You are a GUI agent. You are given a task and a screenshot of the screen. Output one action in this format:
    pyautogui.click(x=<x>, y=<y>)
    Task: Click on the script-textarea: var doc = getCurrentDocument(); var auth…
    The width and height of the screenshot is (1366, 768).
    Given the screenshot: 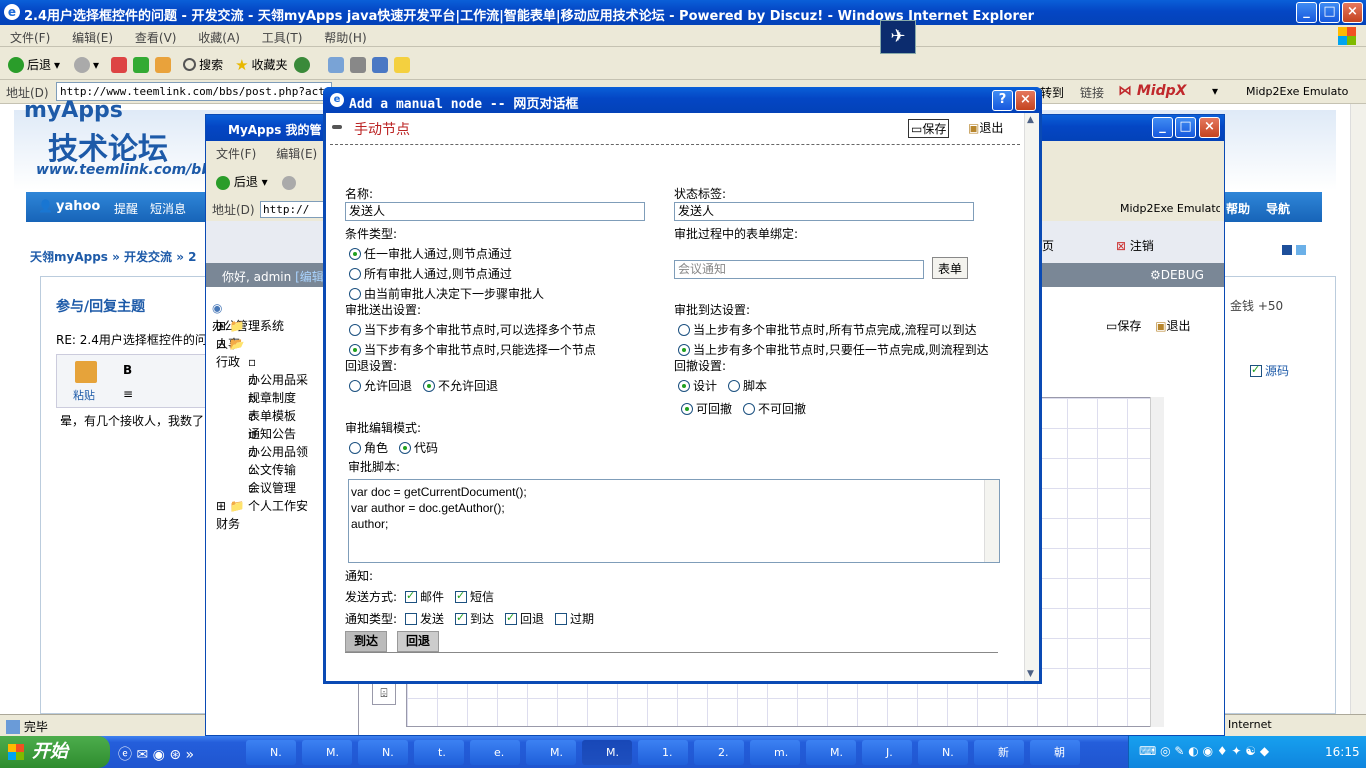 What is the action you would take?
    pyautogui.click(x=674, y=521)
    